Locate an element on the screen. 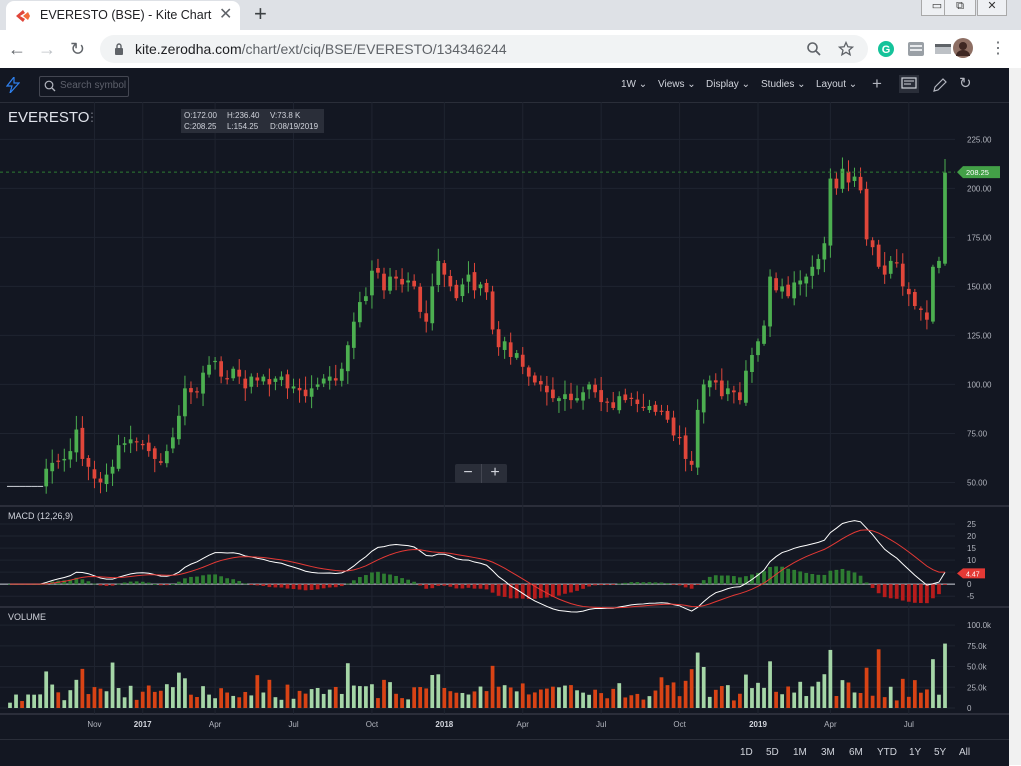 This screenshot has height=766, width=1021. range-5y: 5Y is located at coordinates (940, 752).